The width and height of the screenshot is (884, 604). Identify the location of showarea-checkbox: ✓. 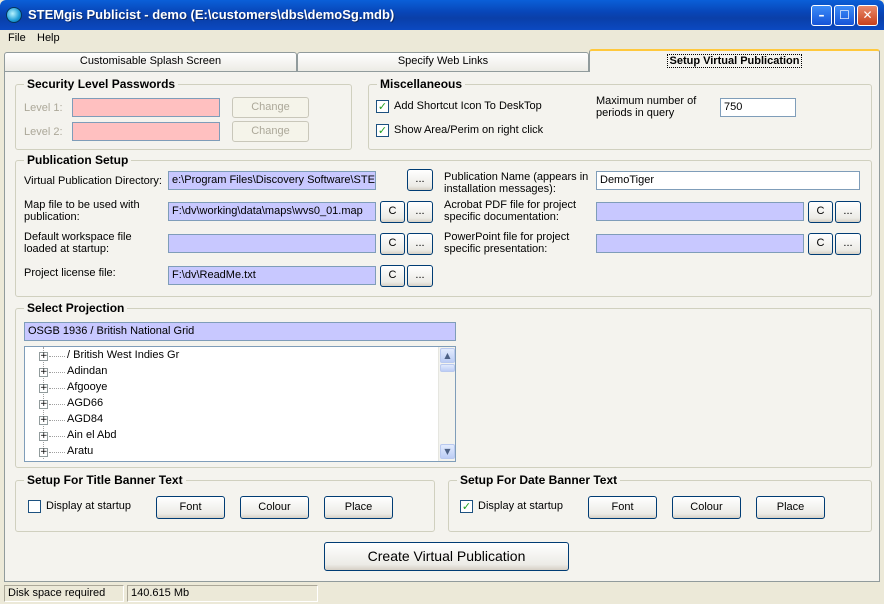
(382, 130).